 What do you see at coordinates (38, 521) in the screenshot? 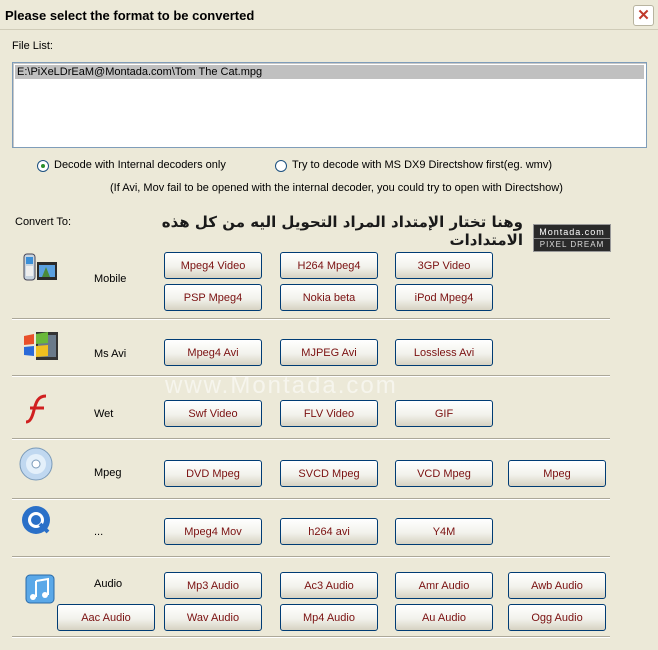
I see `quicktime-icon` at bounding box center [38, 521].